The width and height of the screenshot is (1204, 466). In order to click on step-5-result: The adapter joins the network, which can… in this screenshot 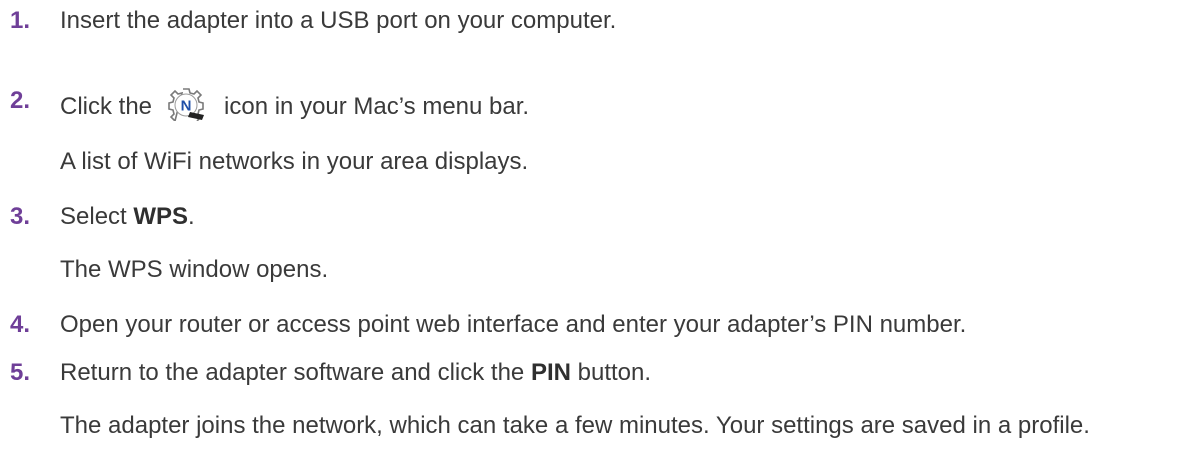, I will do `click(575, 425)`.